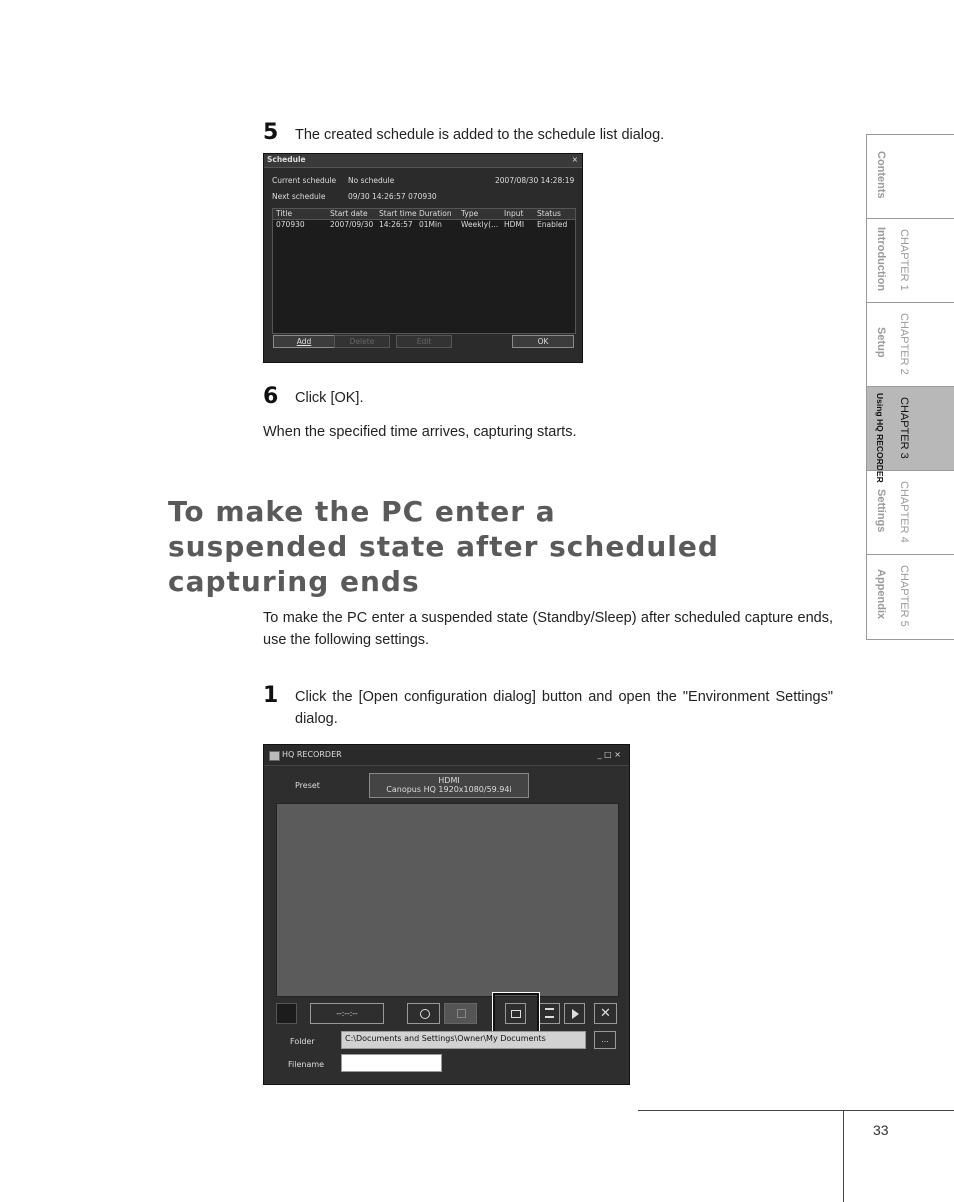 This screenshot has width=954, height=1202. I want to click on window-titlebar: HQ RECORDER _ □ ×, so click(446, 755).